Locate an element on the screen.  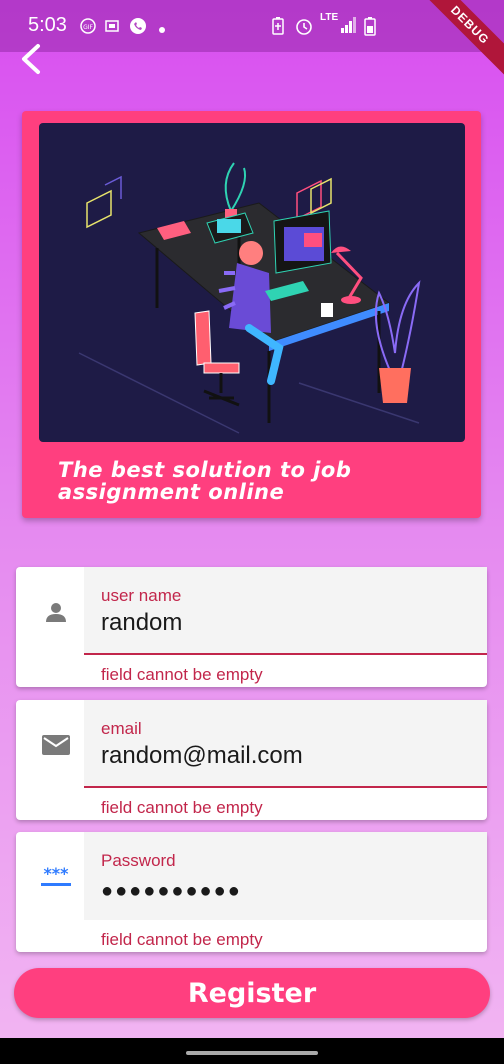
password-value: ●●●●●●●●●● is located at coordinates (171, 891).